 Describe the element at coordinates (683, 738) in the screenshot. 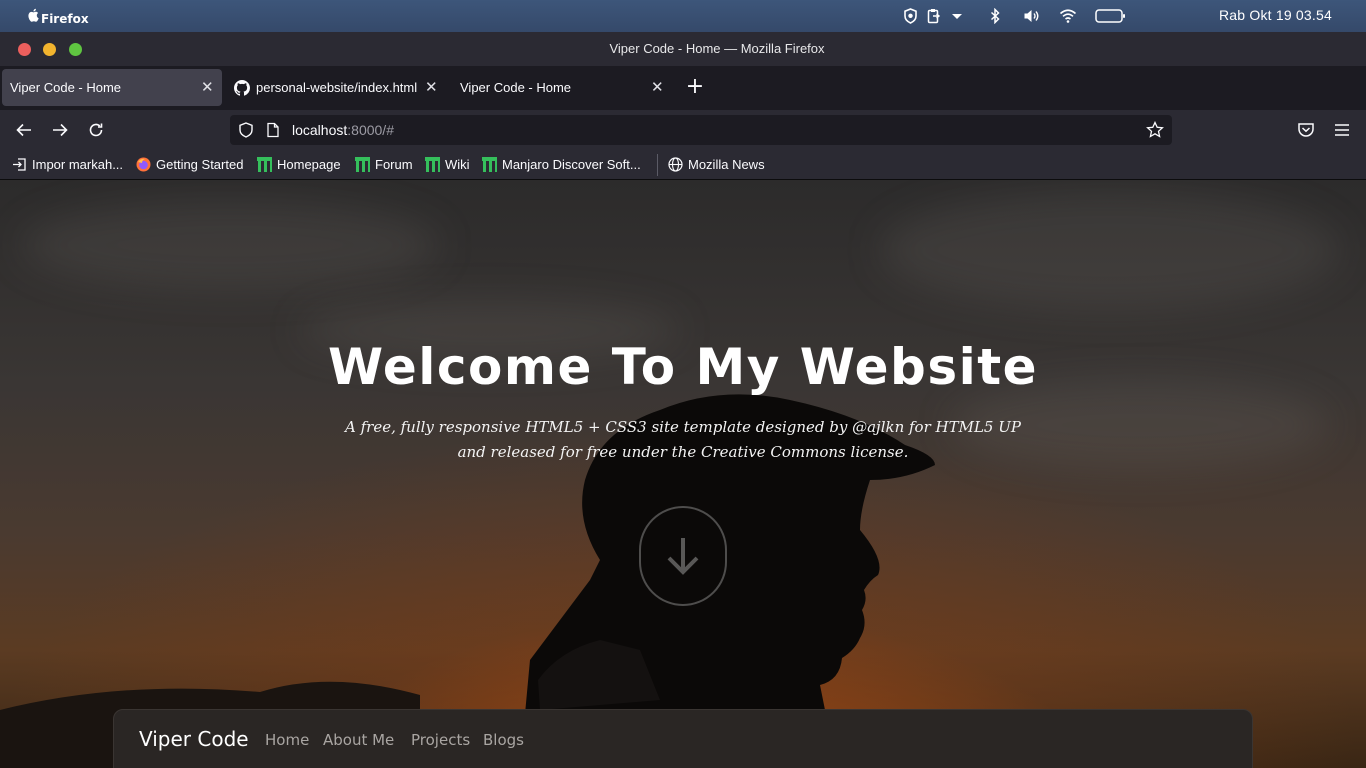

I see `site-navigation-bar: Viper Code Home About Me Projects Blogs` at that location.